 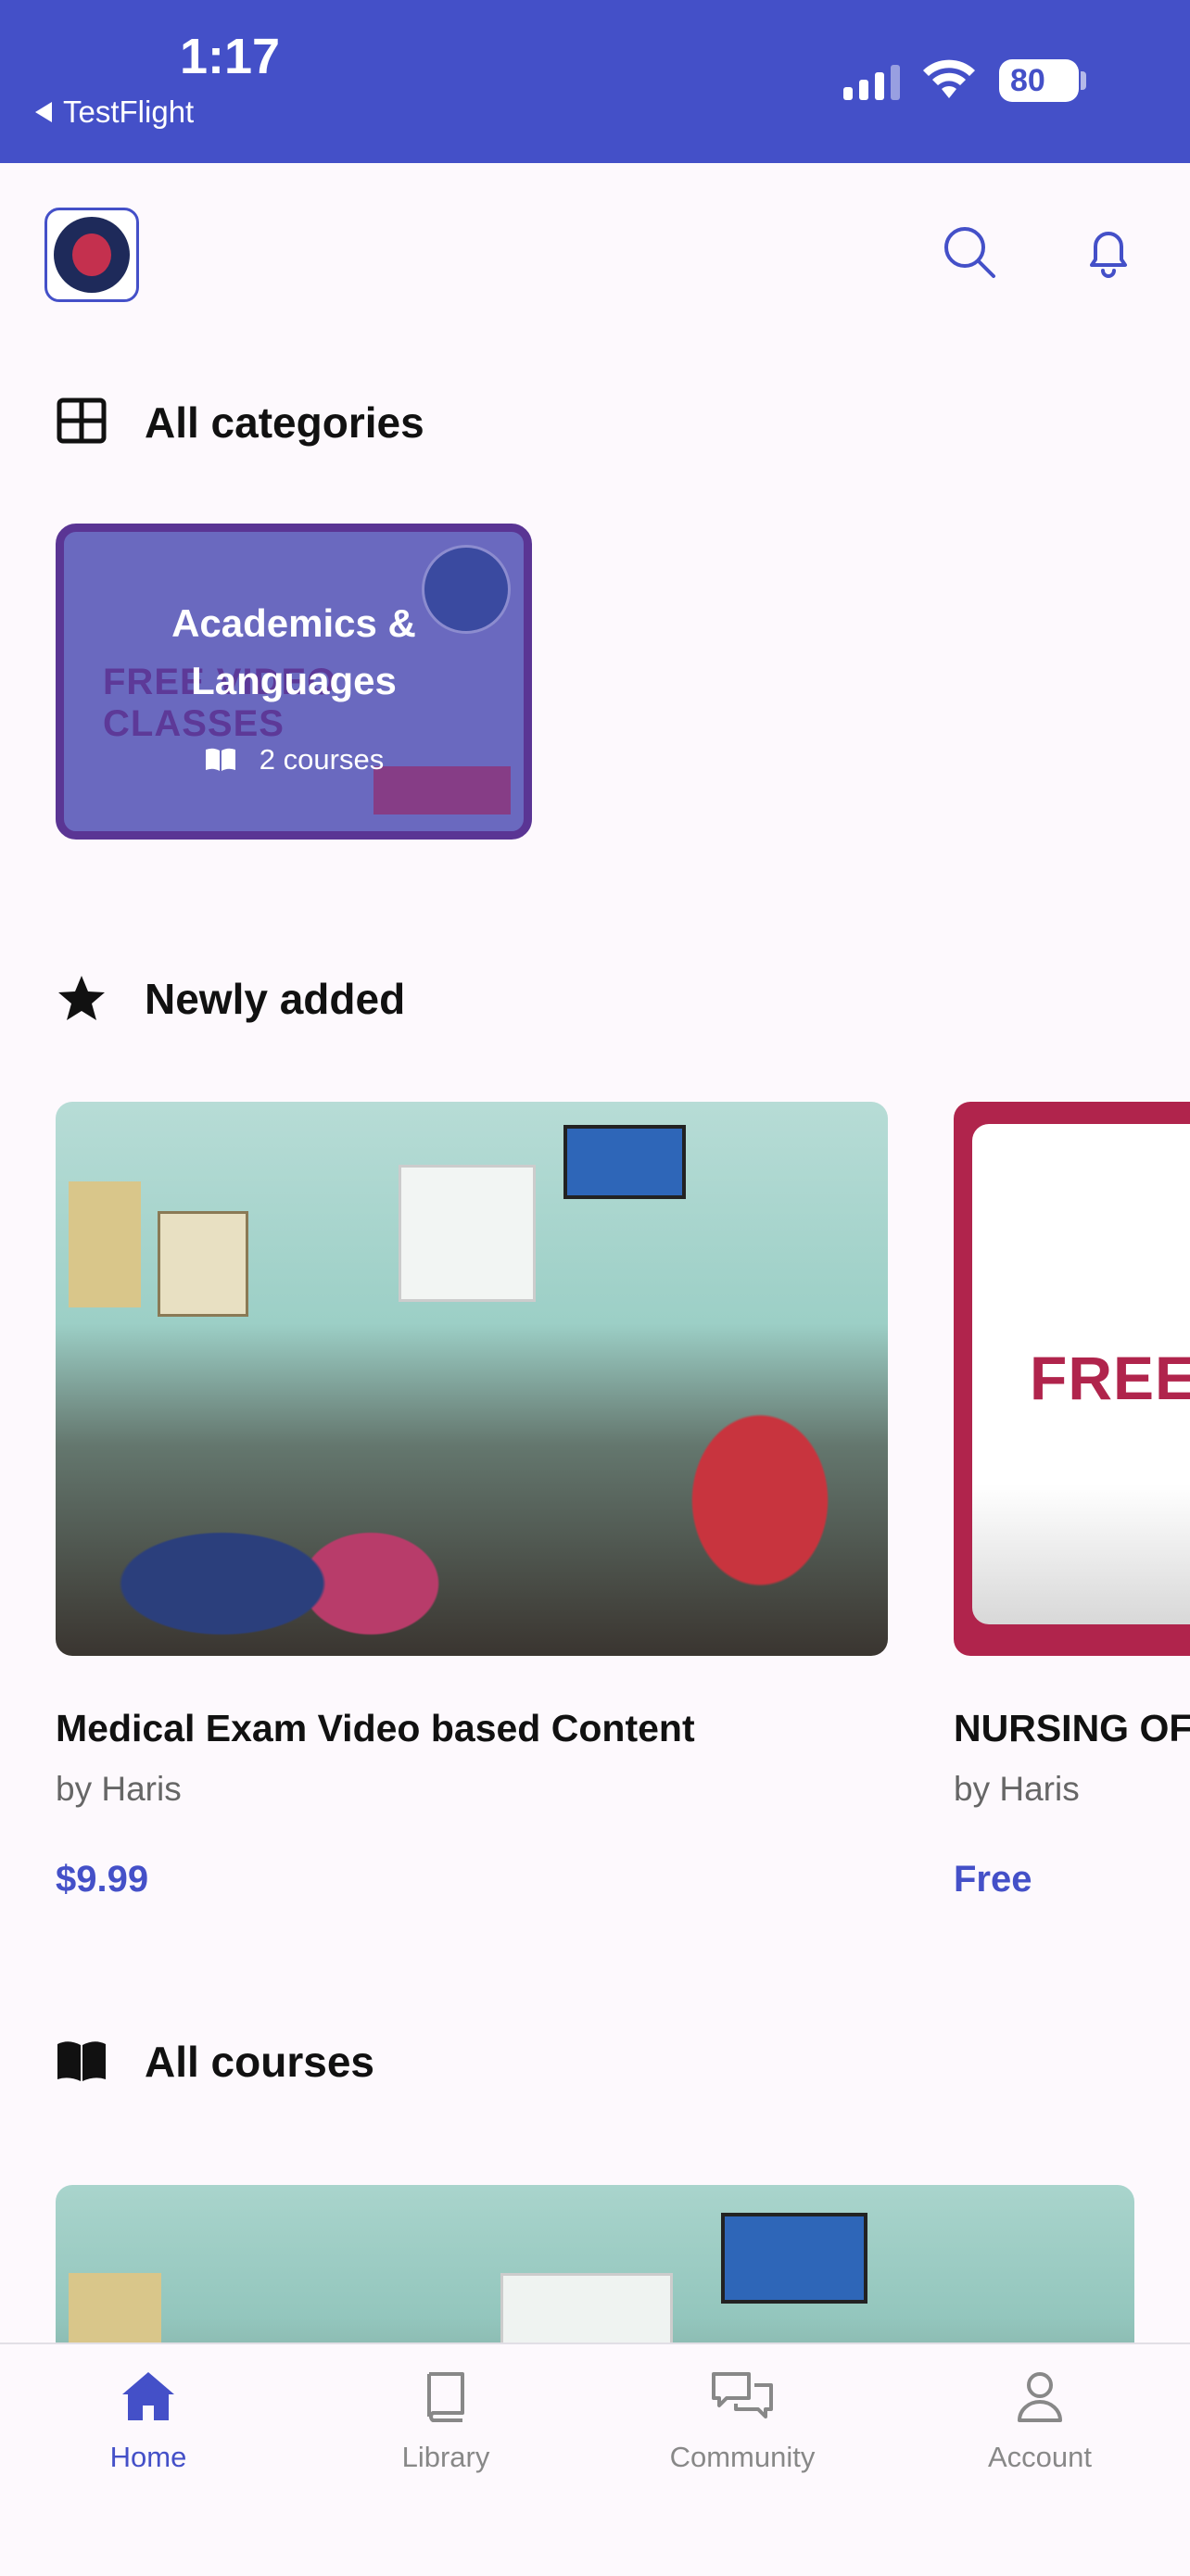 I want to click on user-icon, so click(x=1040, y=2397).